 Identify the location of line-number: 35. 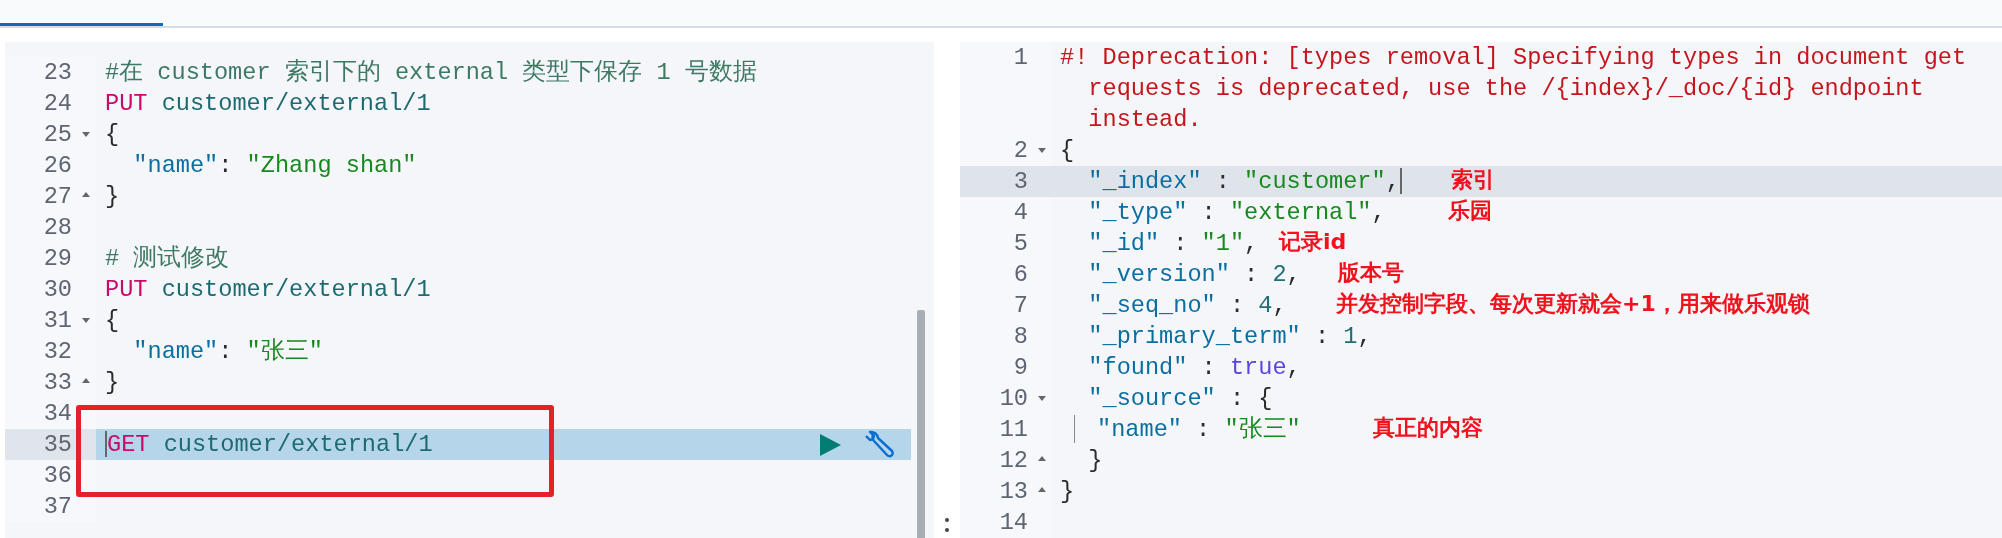
(57, 444).